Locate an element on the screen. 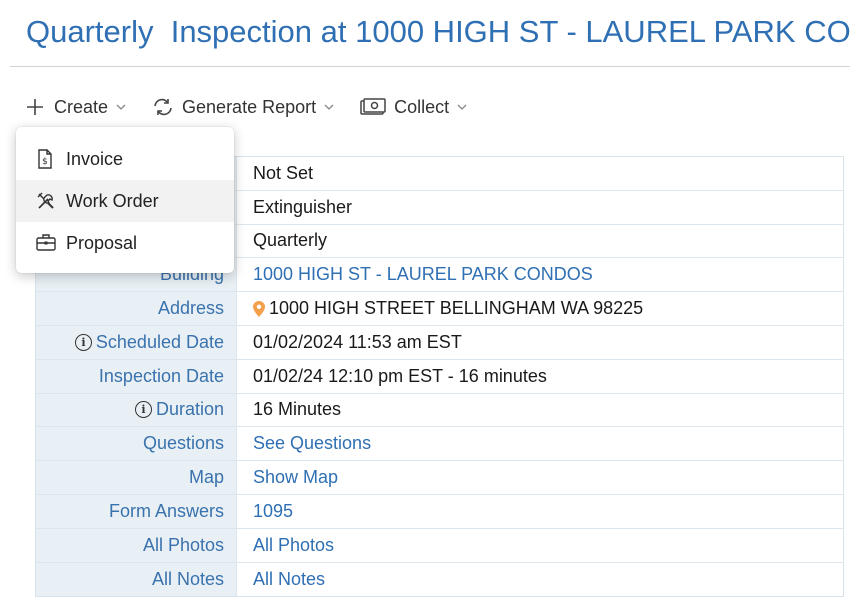  invoice-dollar-icon: $ is located at coordinates (46, 159).